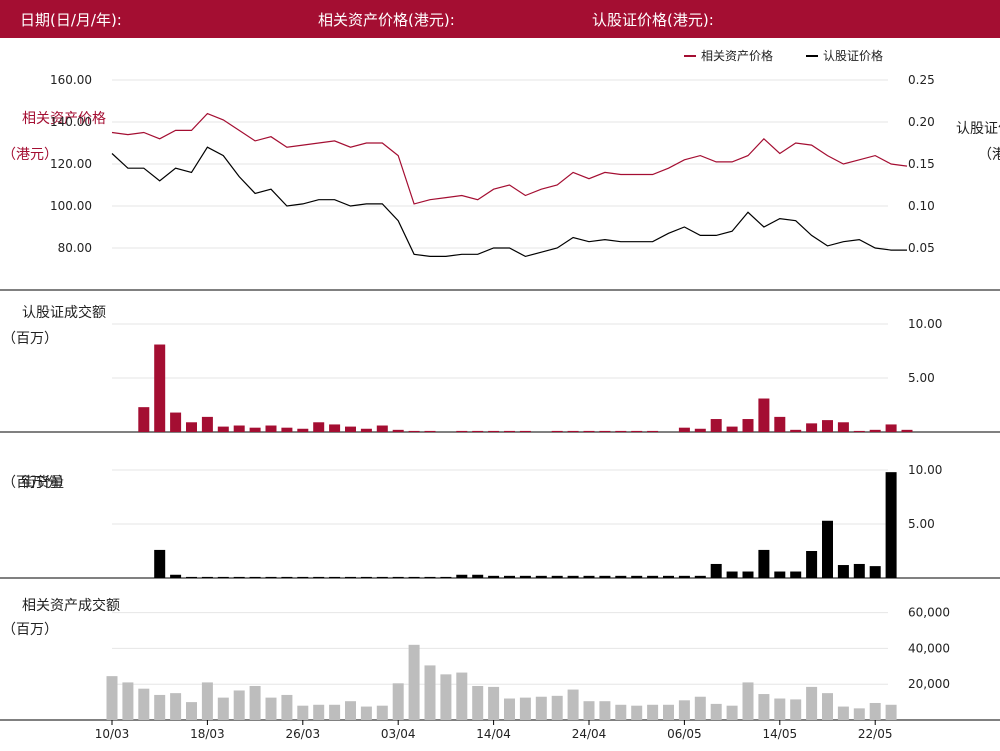 This screenshot has height=751, width=1000. What do you see at coordinates (398, 734) in the screenshot?
I see `x-tick-label: 03/04` at bounding box center [398, 734].